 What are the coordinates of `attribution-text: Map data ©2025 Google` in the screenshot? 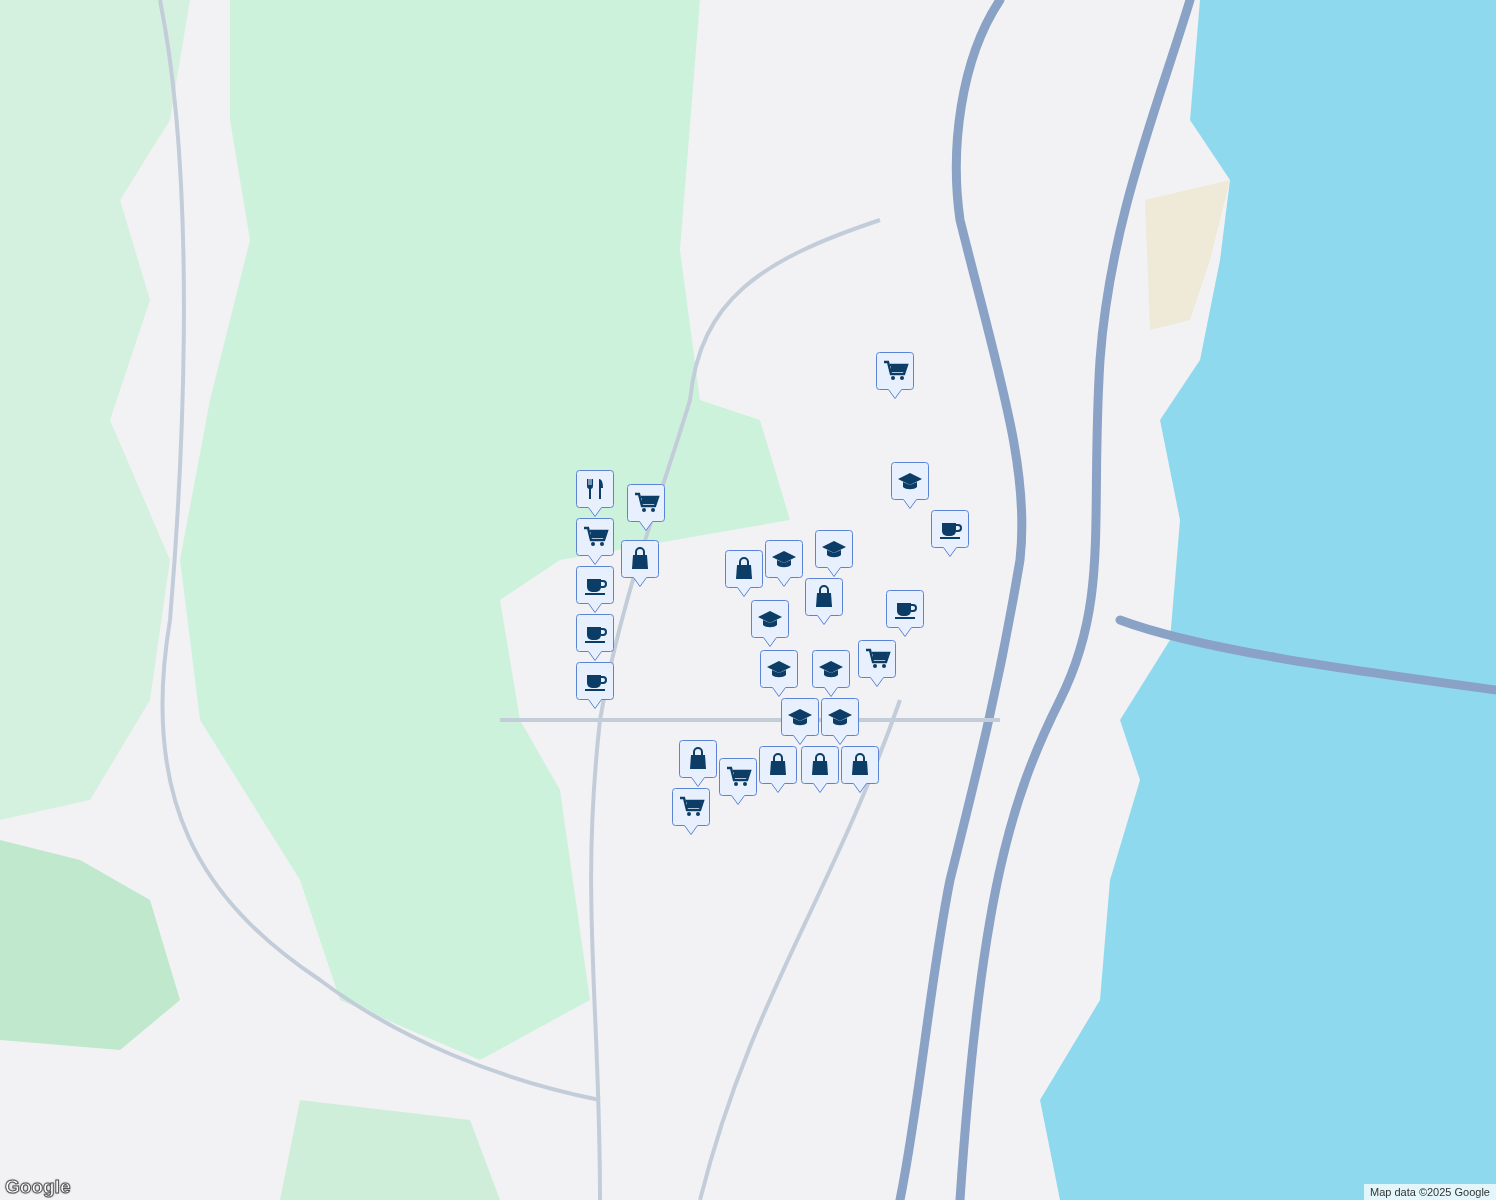 It's located at (1429, 1192).